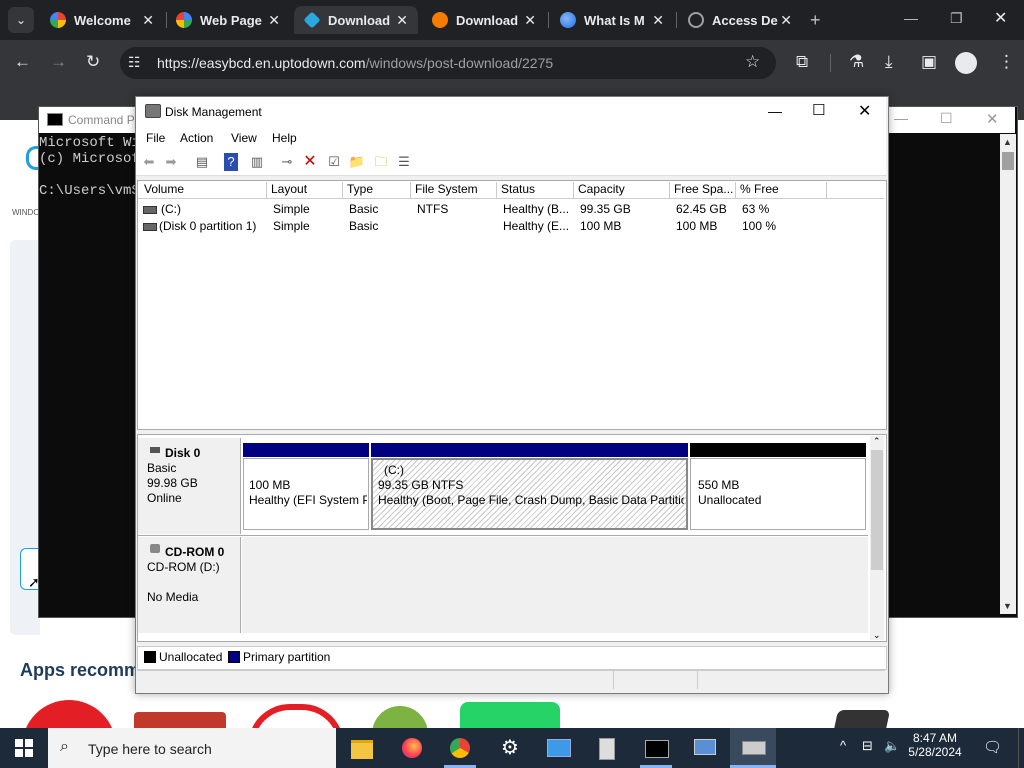  Describe the element at coordinates (877, 510) in the screenshot. I see `graph-scroll-thumb` at that location.